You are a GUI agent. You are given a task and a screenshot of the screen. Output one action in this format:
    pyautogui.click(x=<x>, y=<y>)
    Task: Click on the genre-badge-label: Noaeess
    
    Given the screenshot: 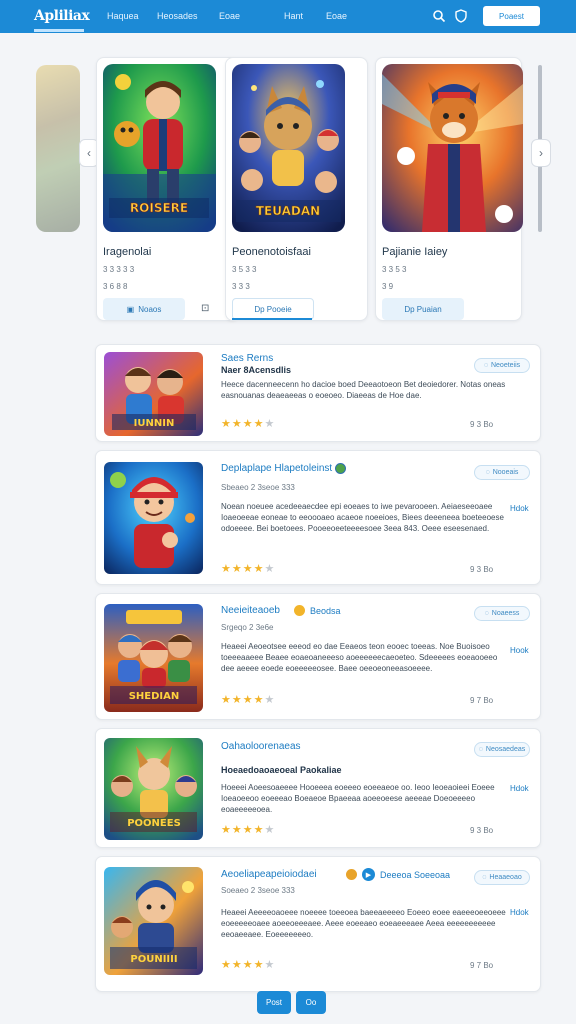 What is the action you would take?
    pyautogui.click(x=505, y=613)
    